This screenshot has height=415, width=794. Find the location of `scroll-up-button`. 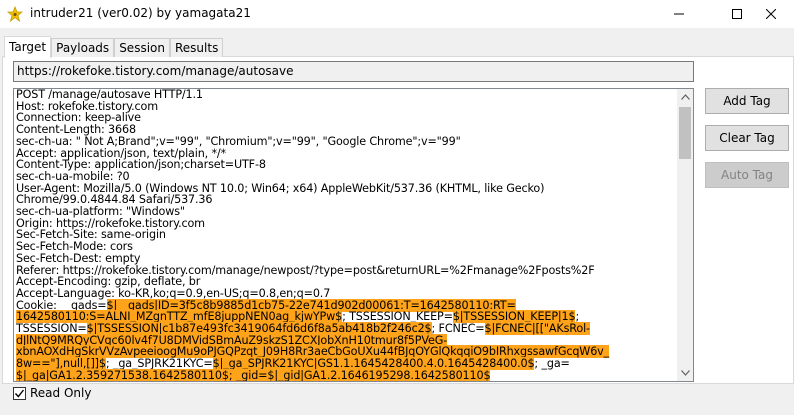

scroll-up-button is located at coordinates (685, 97).